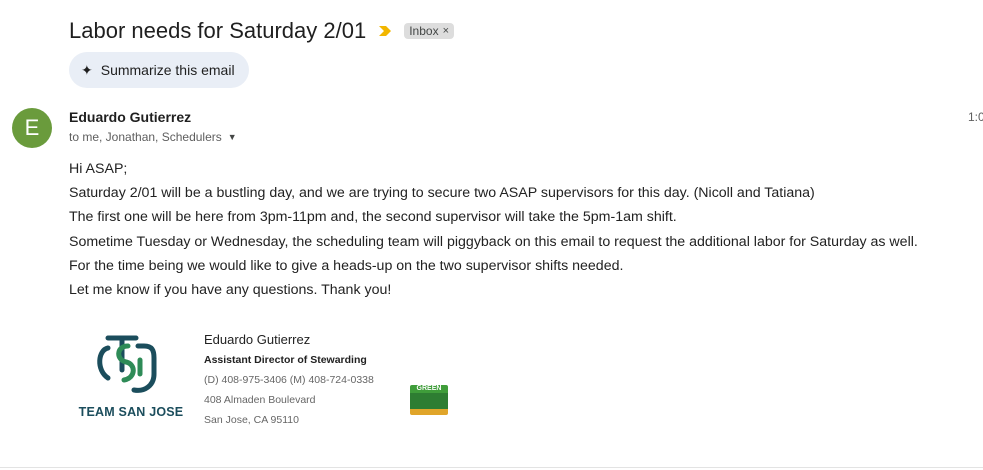 This screenshot has width=983, height=470. I want to click on recipients-toggle: to me, Jonathan, Schedulers ▼, so click(153, 137).